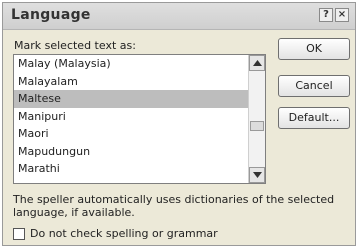 This screenshot has width=358, height=248. I want to click on scroll-thumb, so click(257, 126).